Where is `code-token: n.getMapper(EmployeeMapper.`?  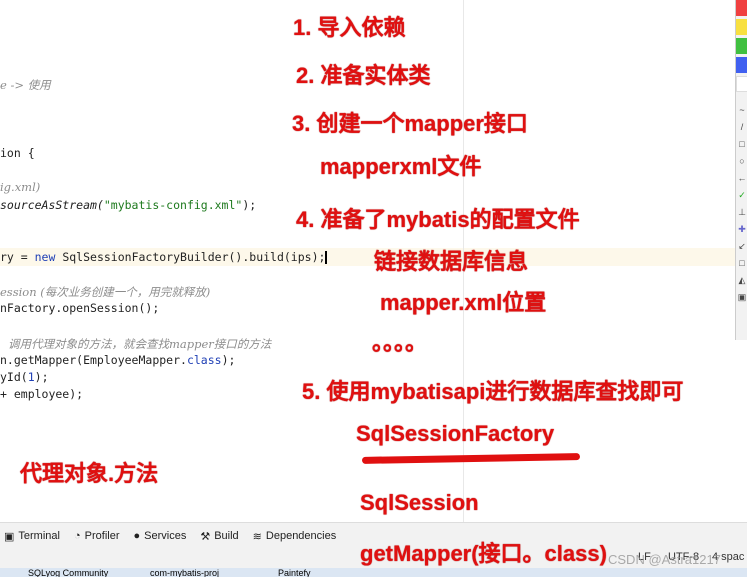 code-token: n.getMapper(EmployeeMapper. is located at coordinates (93, 360).